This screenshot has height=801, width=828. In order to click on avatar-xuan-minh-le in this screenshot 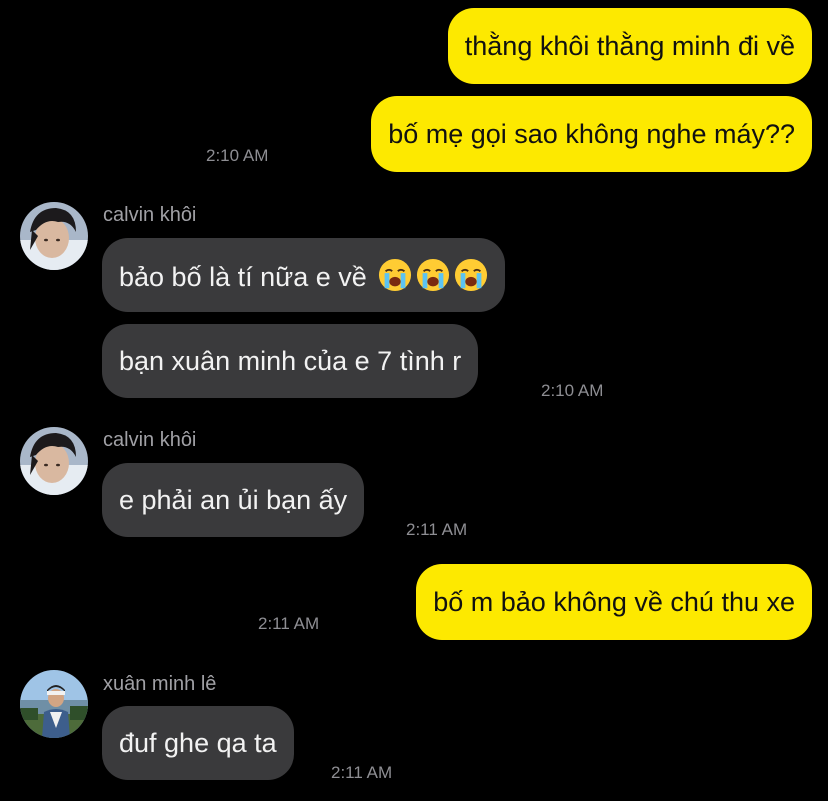, I will do `click(54, 704)`.